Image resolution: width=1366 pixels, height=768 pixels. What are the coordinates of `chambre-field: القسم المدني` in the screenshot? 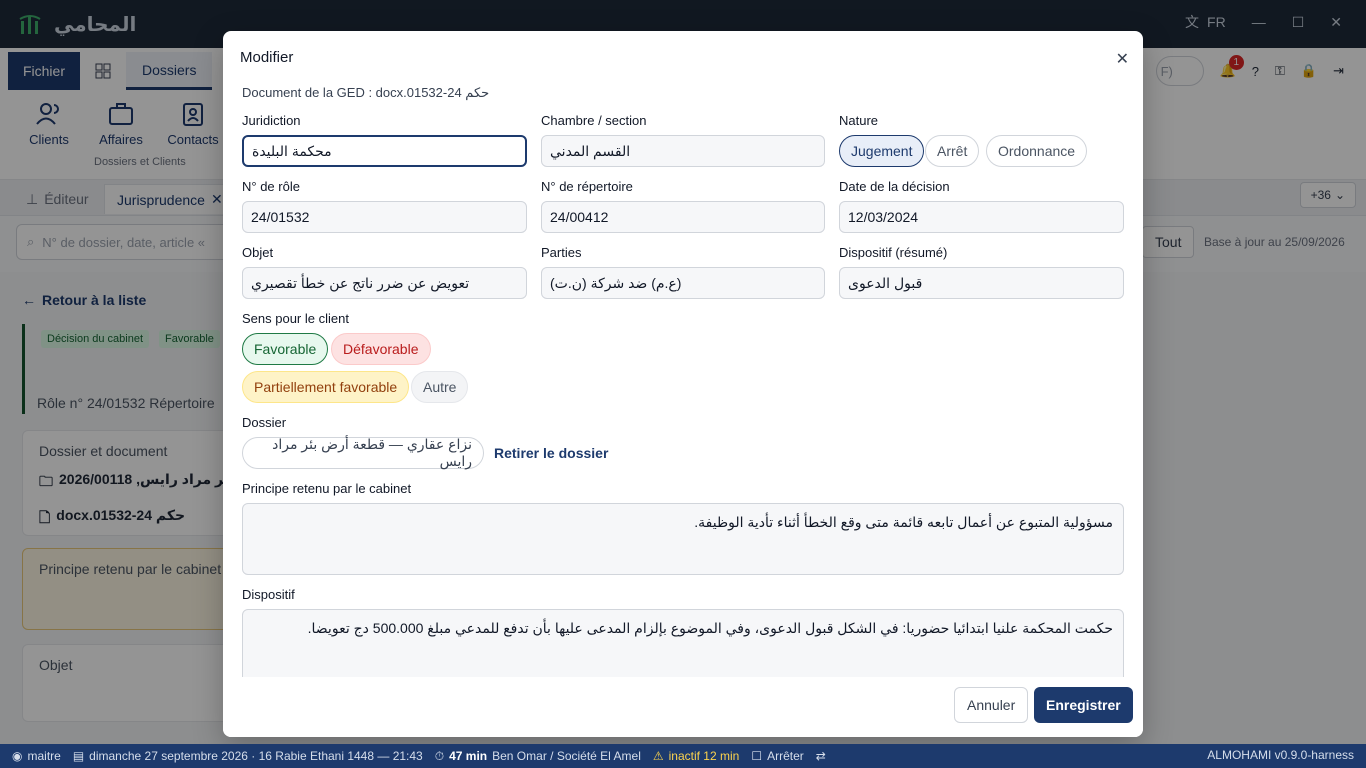 It's located at (683, 151).